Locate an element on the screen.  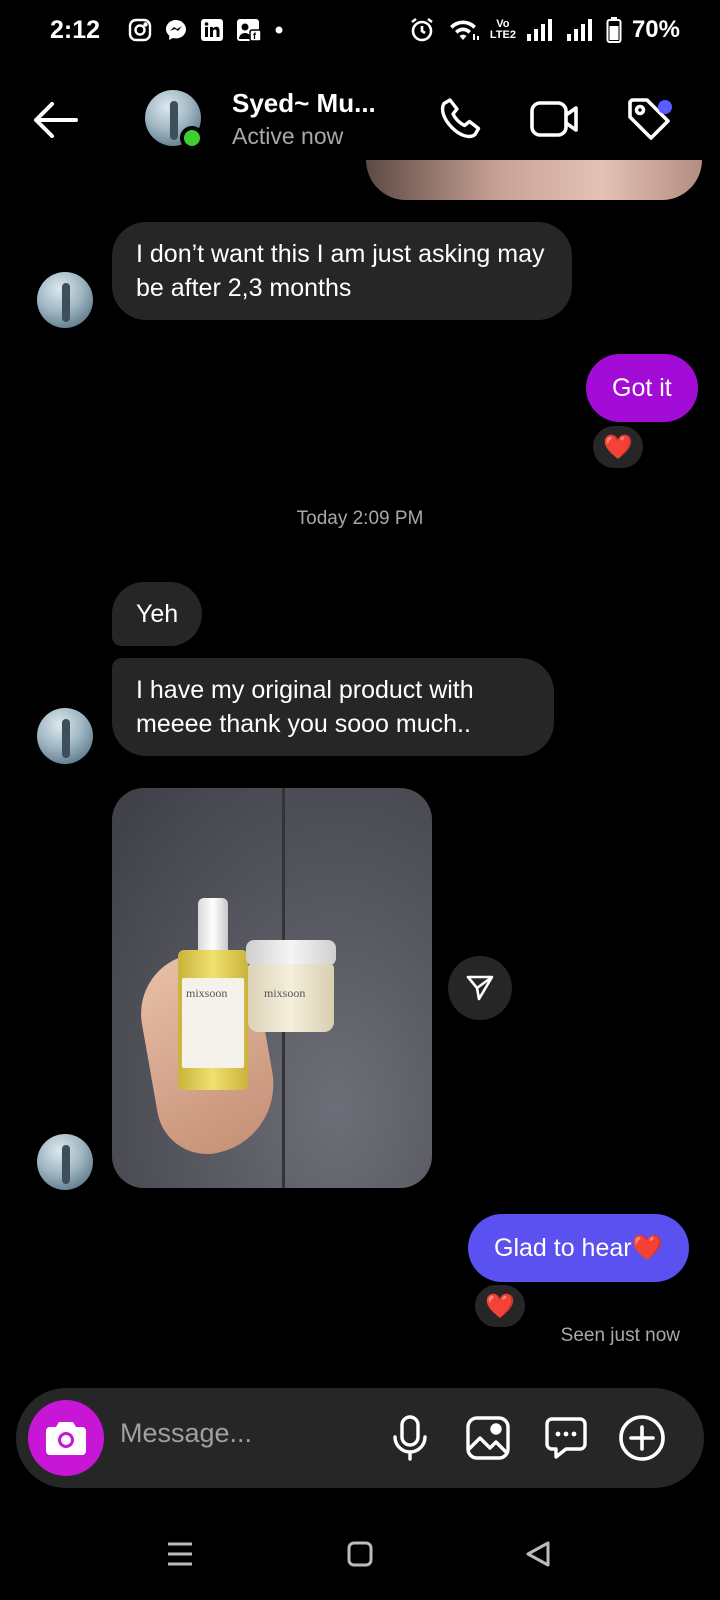
active-status: Active now is located at coordinates (288, 136).